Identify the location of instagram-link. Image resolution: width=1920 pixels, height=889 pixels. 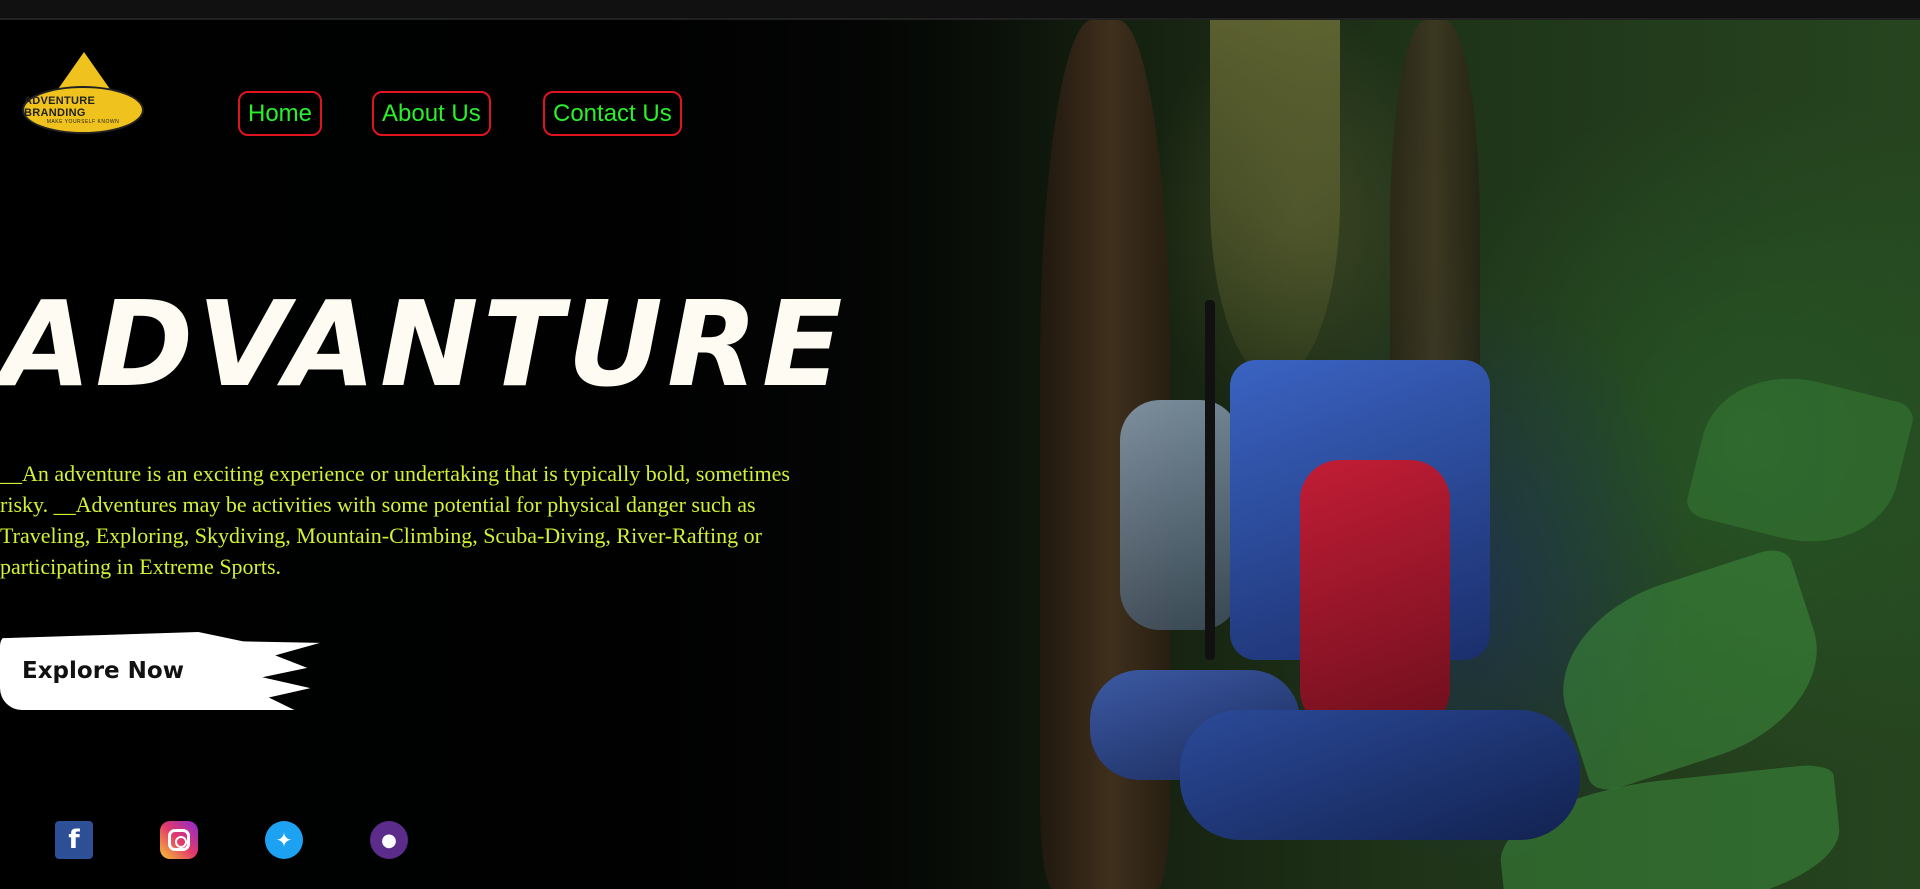
(179, 840).